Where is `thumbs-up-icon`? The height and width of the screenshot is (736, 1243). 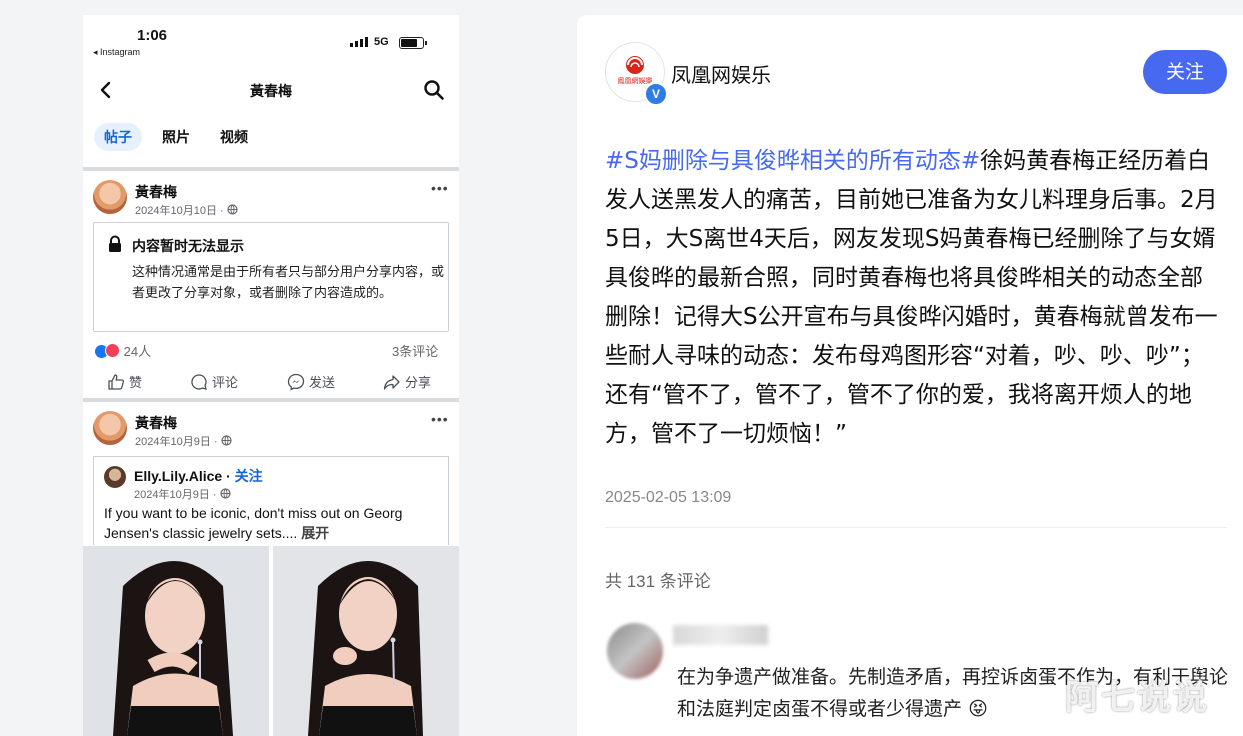 thumbs-up-icon is located at coordinates (116, 382).